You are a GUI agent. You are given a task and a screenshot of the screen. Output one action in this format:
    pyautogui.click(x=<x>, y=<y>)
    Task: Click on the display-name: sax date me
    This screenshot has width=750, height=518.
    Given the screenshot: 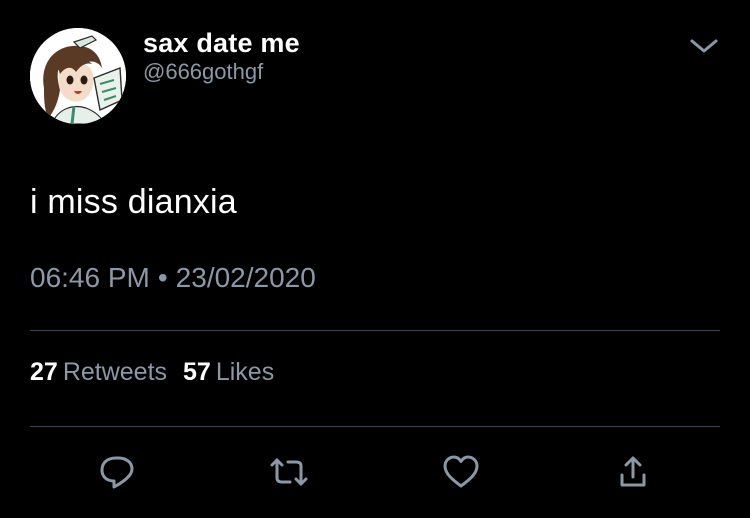 What is the action you would take?
    pyautogui.click(x=221, y=43)
    